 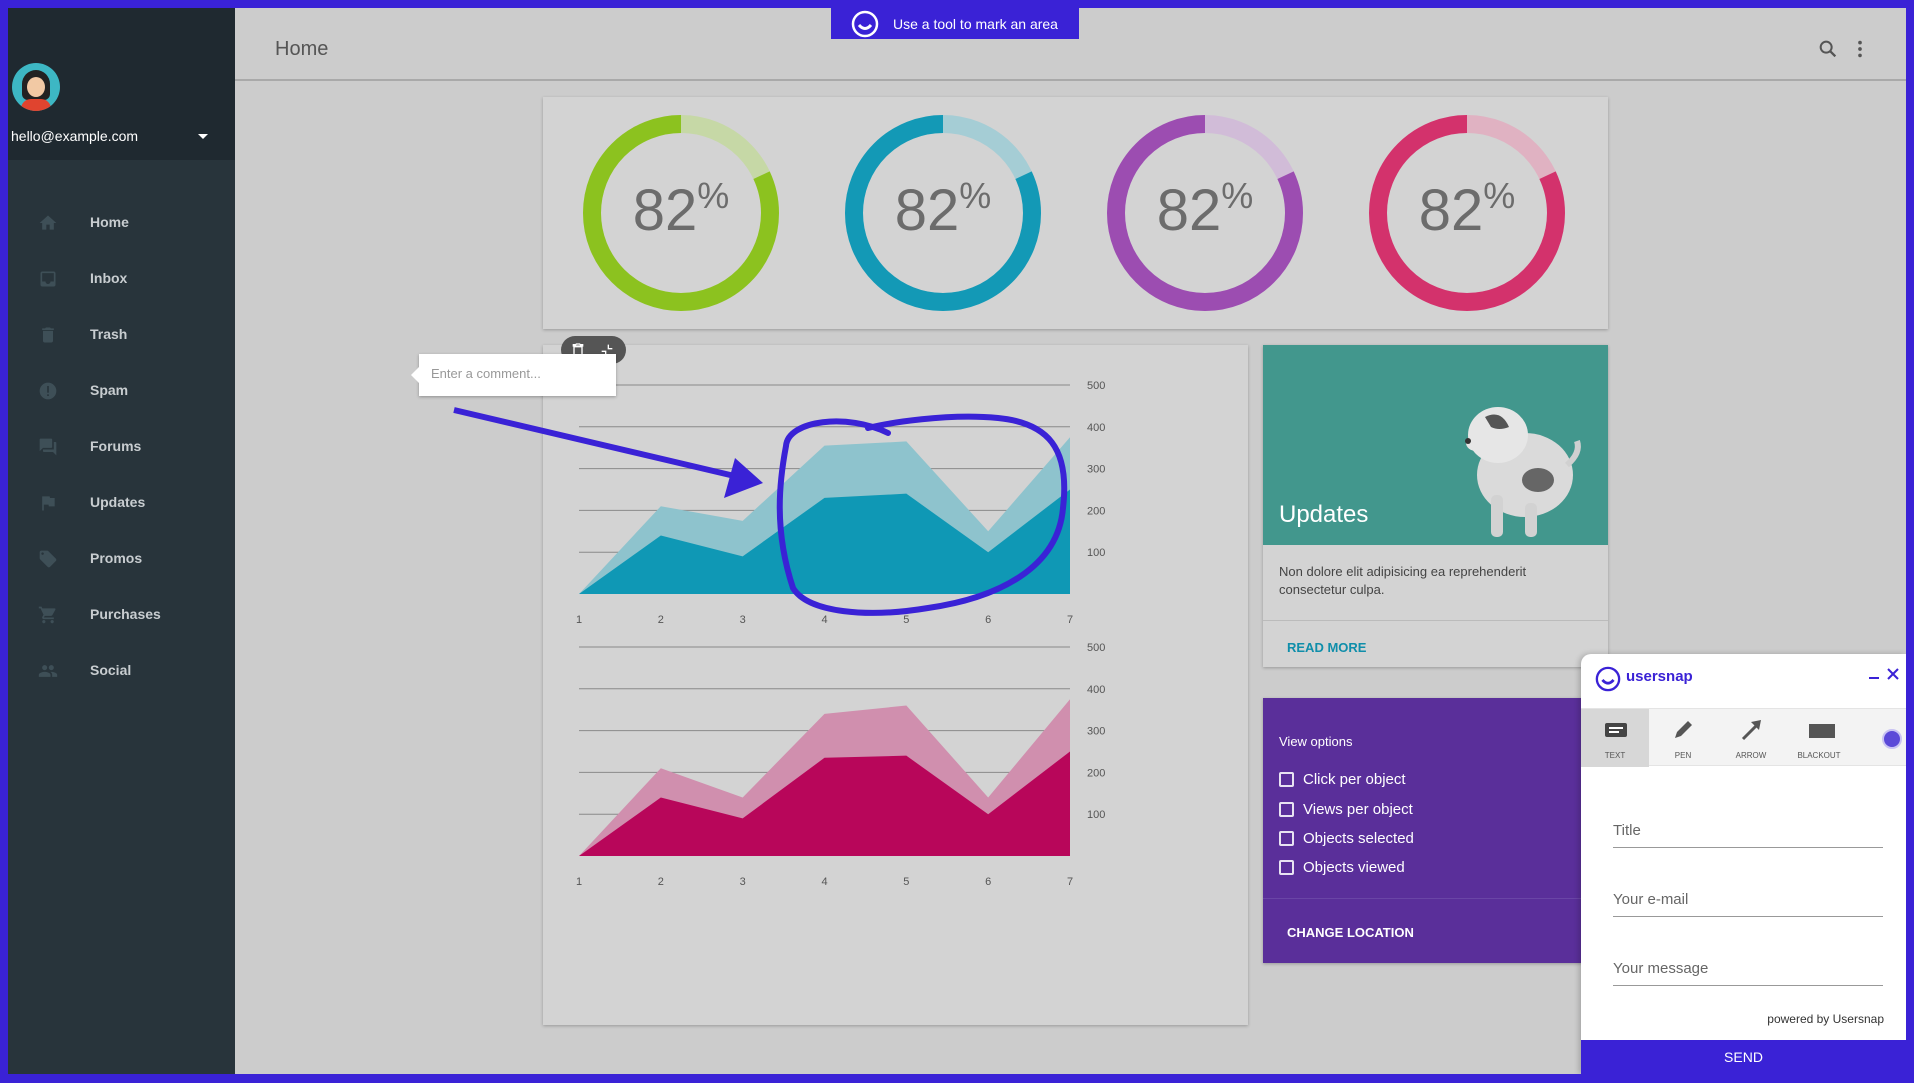 What do you see at coordinates (1743, 1057) in the screenshot?
I see `send-button: SEND` at bounding box center [1743, 1057].